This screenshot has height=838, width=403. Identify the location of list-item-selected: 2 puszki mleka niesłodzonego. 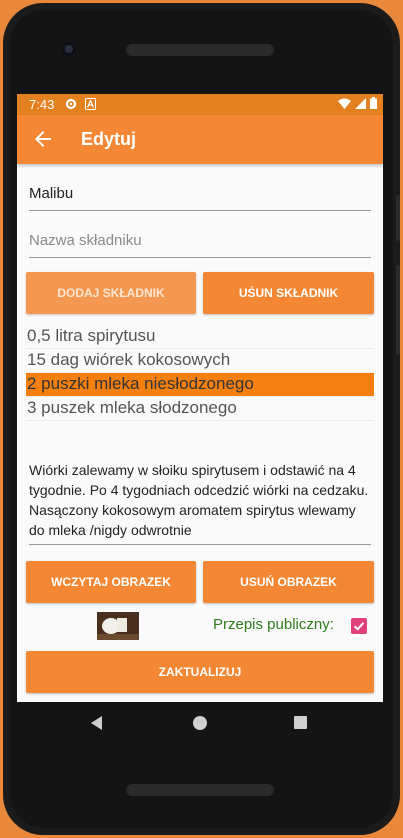
(200, 385).